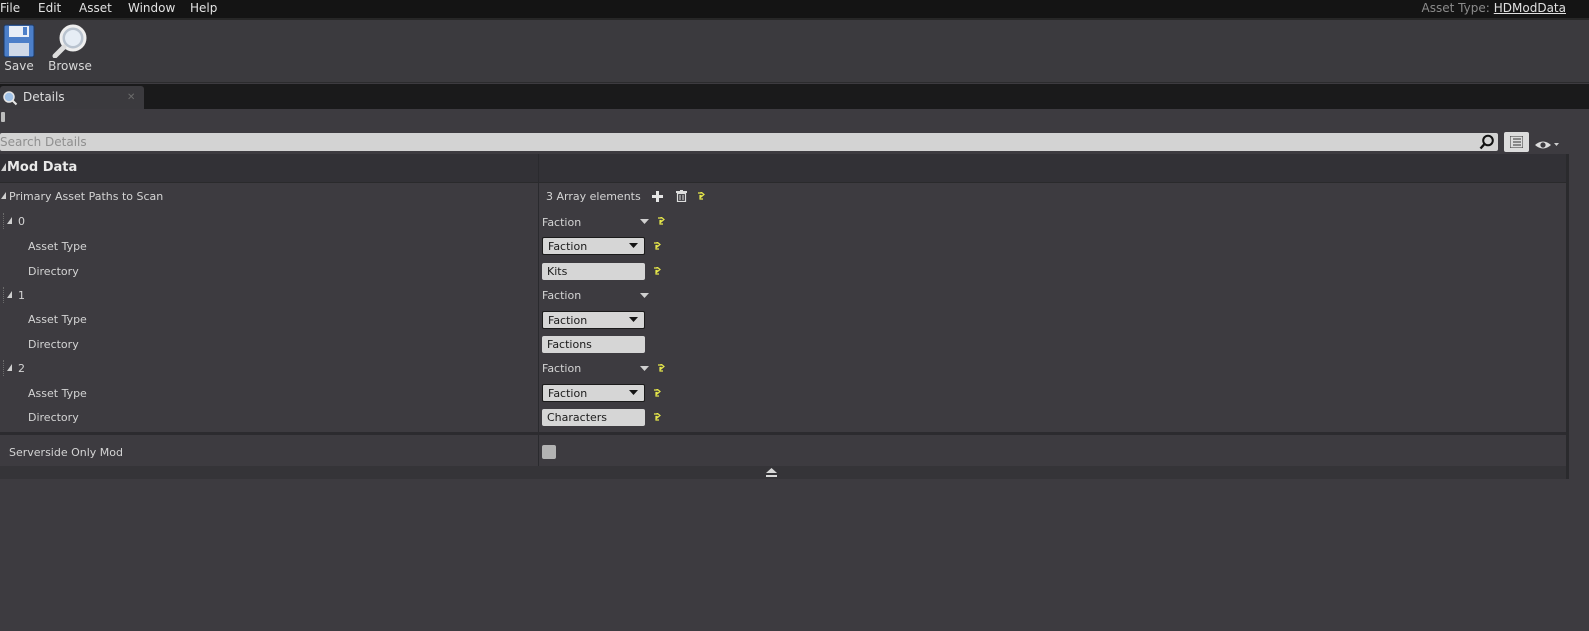 The width and height of the screenshot is (1589, 631). Describe the element at coordinates (681, 196) in the screenshot. I see `trash-icon` at that location.